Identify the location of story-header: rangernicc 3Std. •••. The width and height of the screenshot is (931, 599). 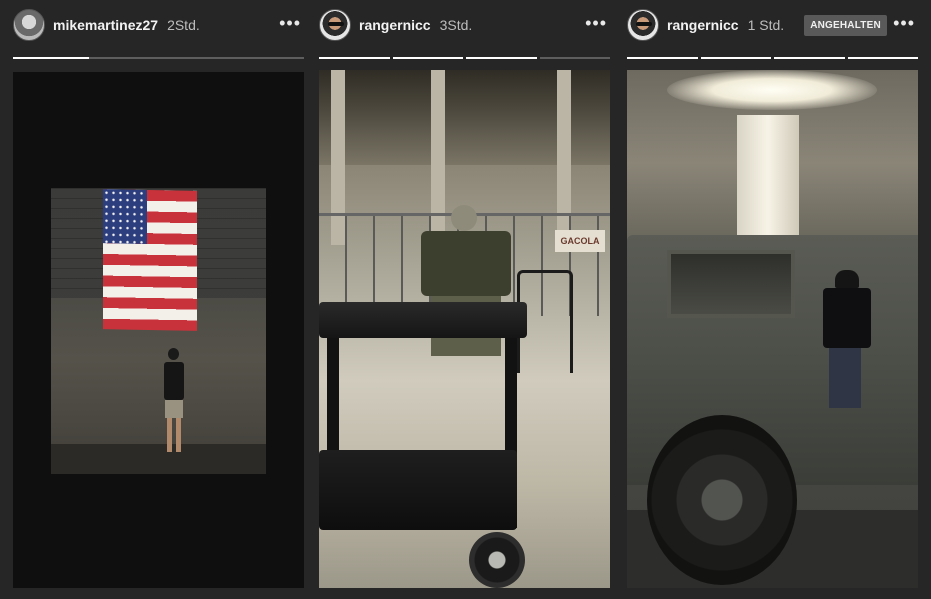
(464, 25).